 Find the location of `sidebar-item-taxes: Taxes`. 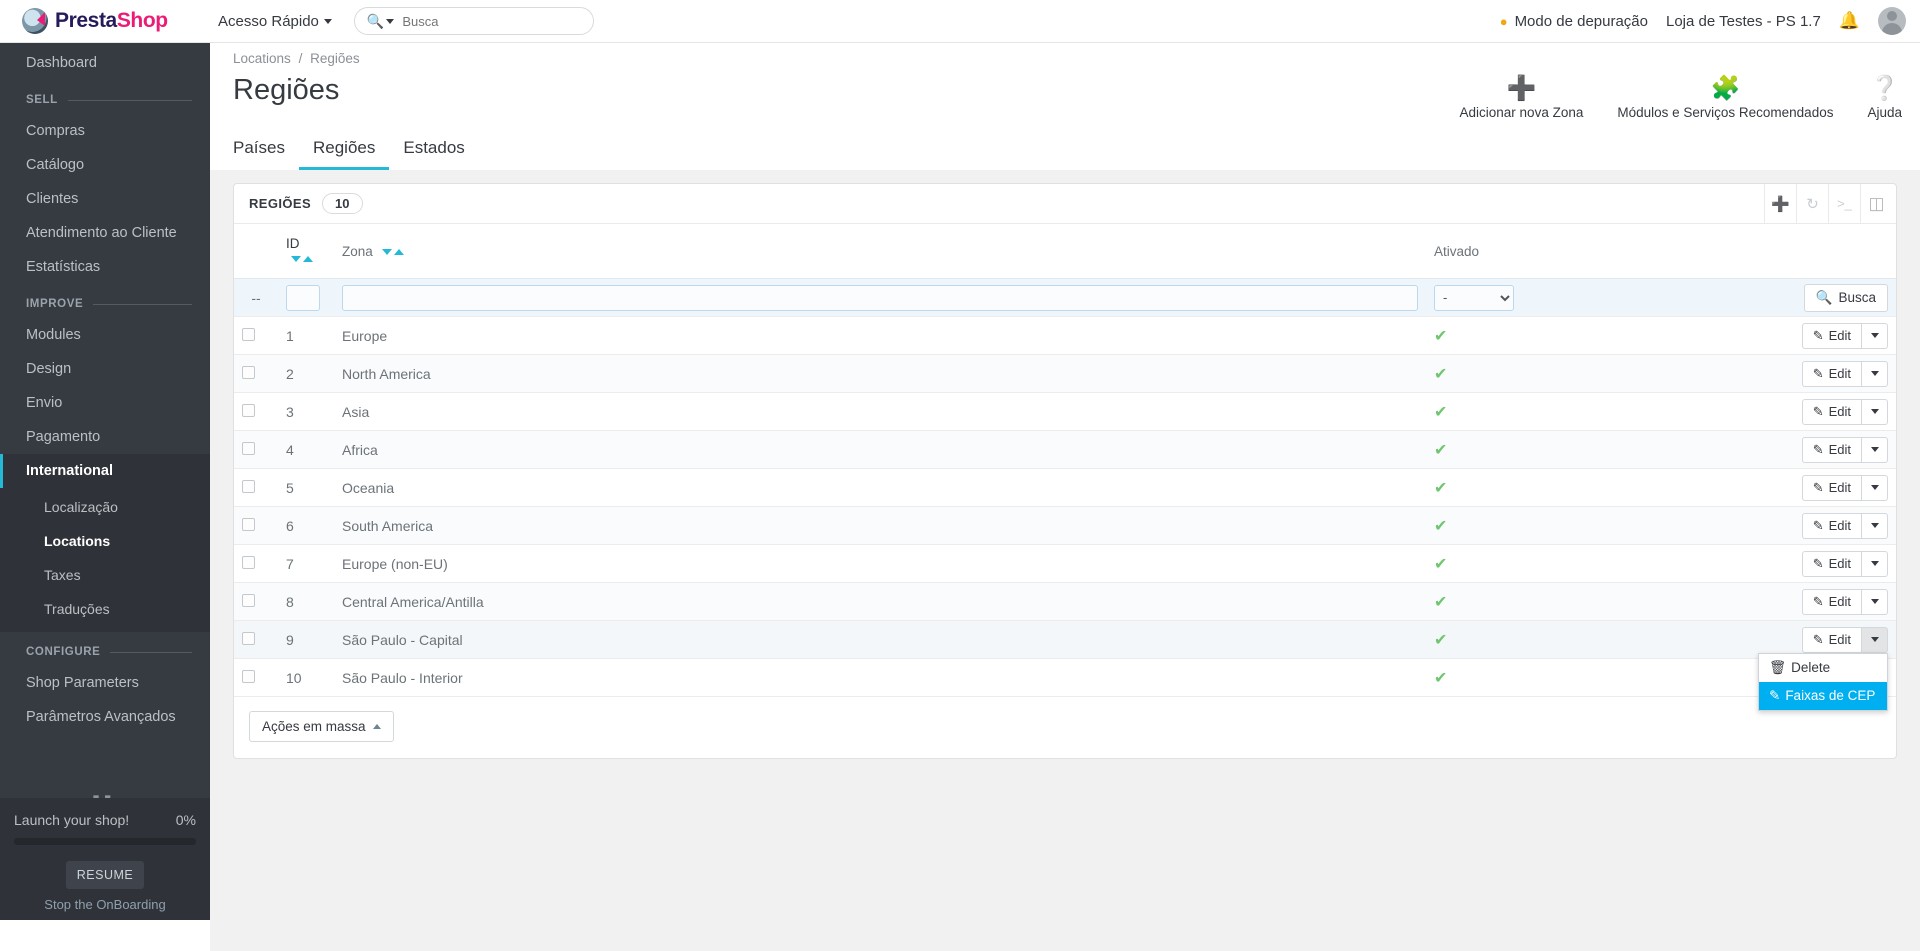

sidebar-item-taxes: Taxes is located at coordinates (105, 575).